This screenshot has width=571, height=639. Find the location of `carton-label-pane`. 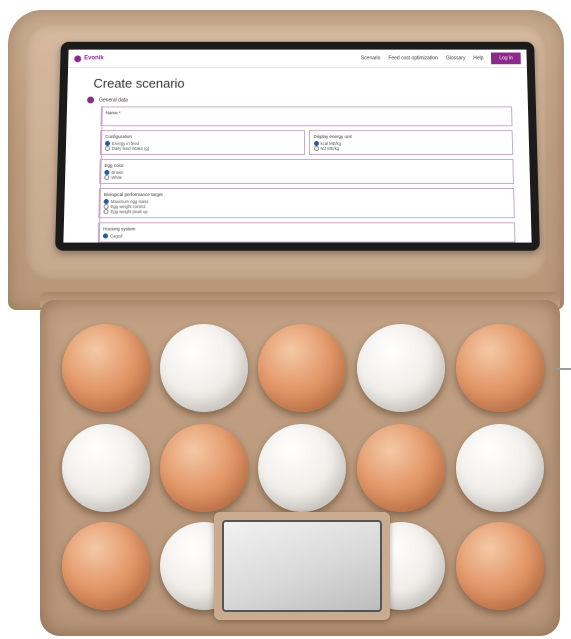

carton-label-pane is located at coordinates (302, 566).